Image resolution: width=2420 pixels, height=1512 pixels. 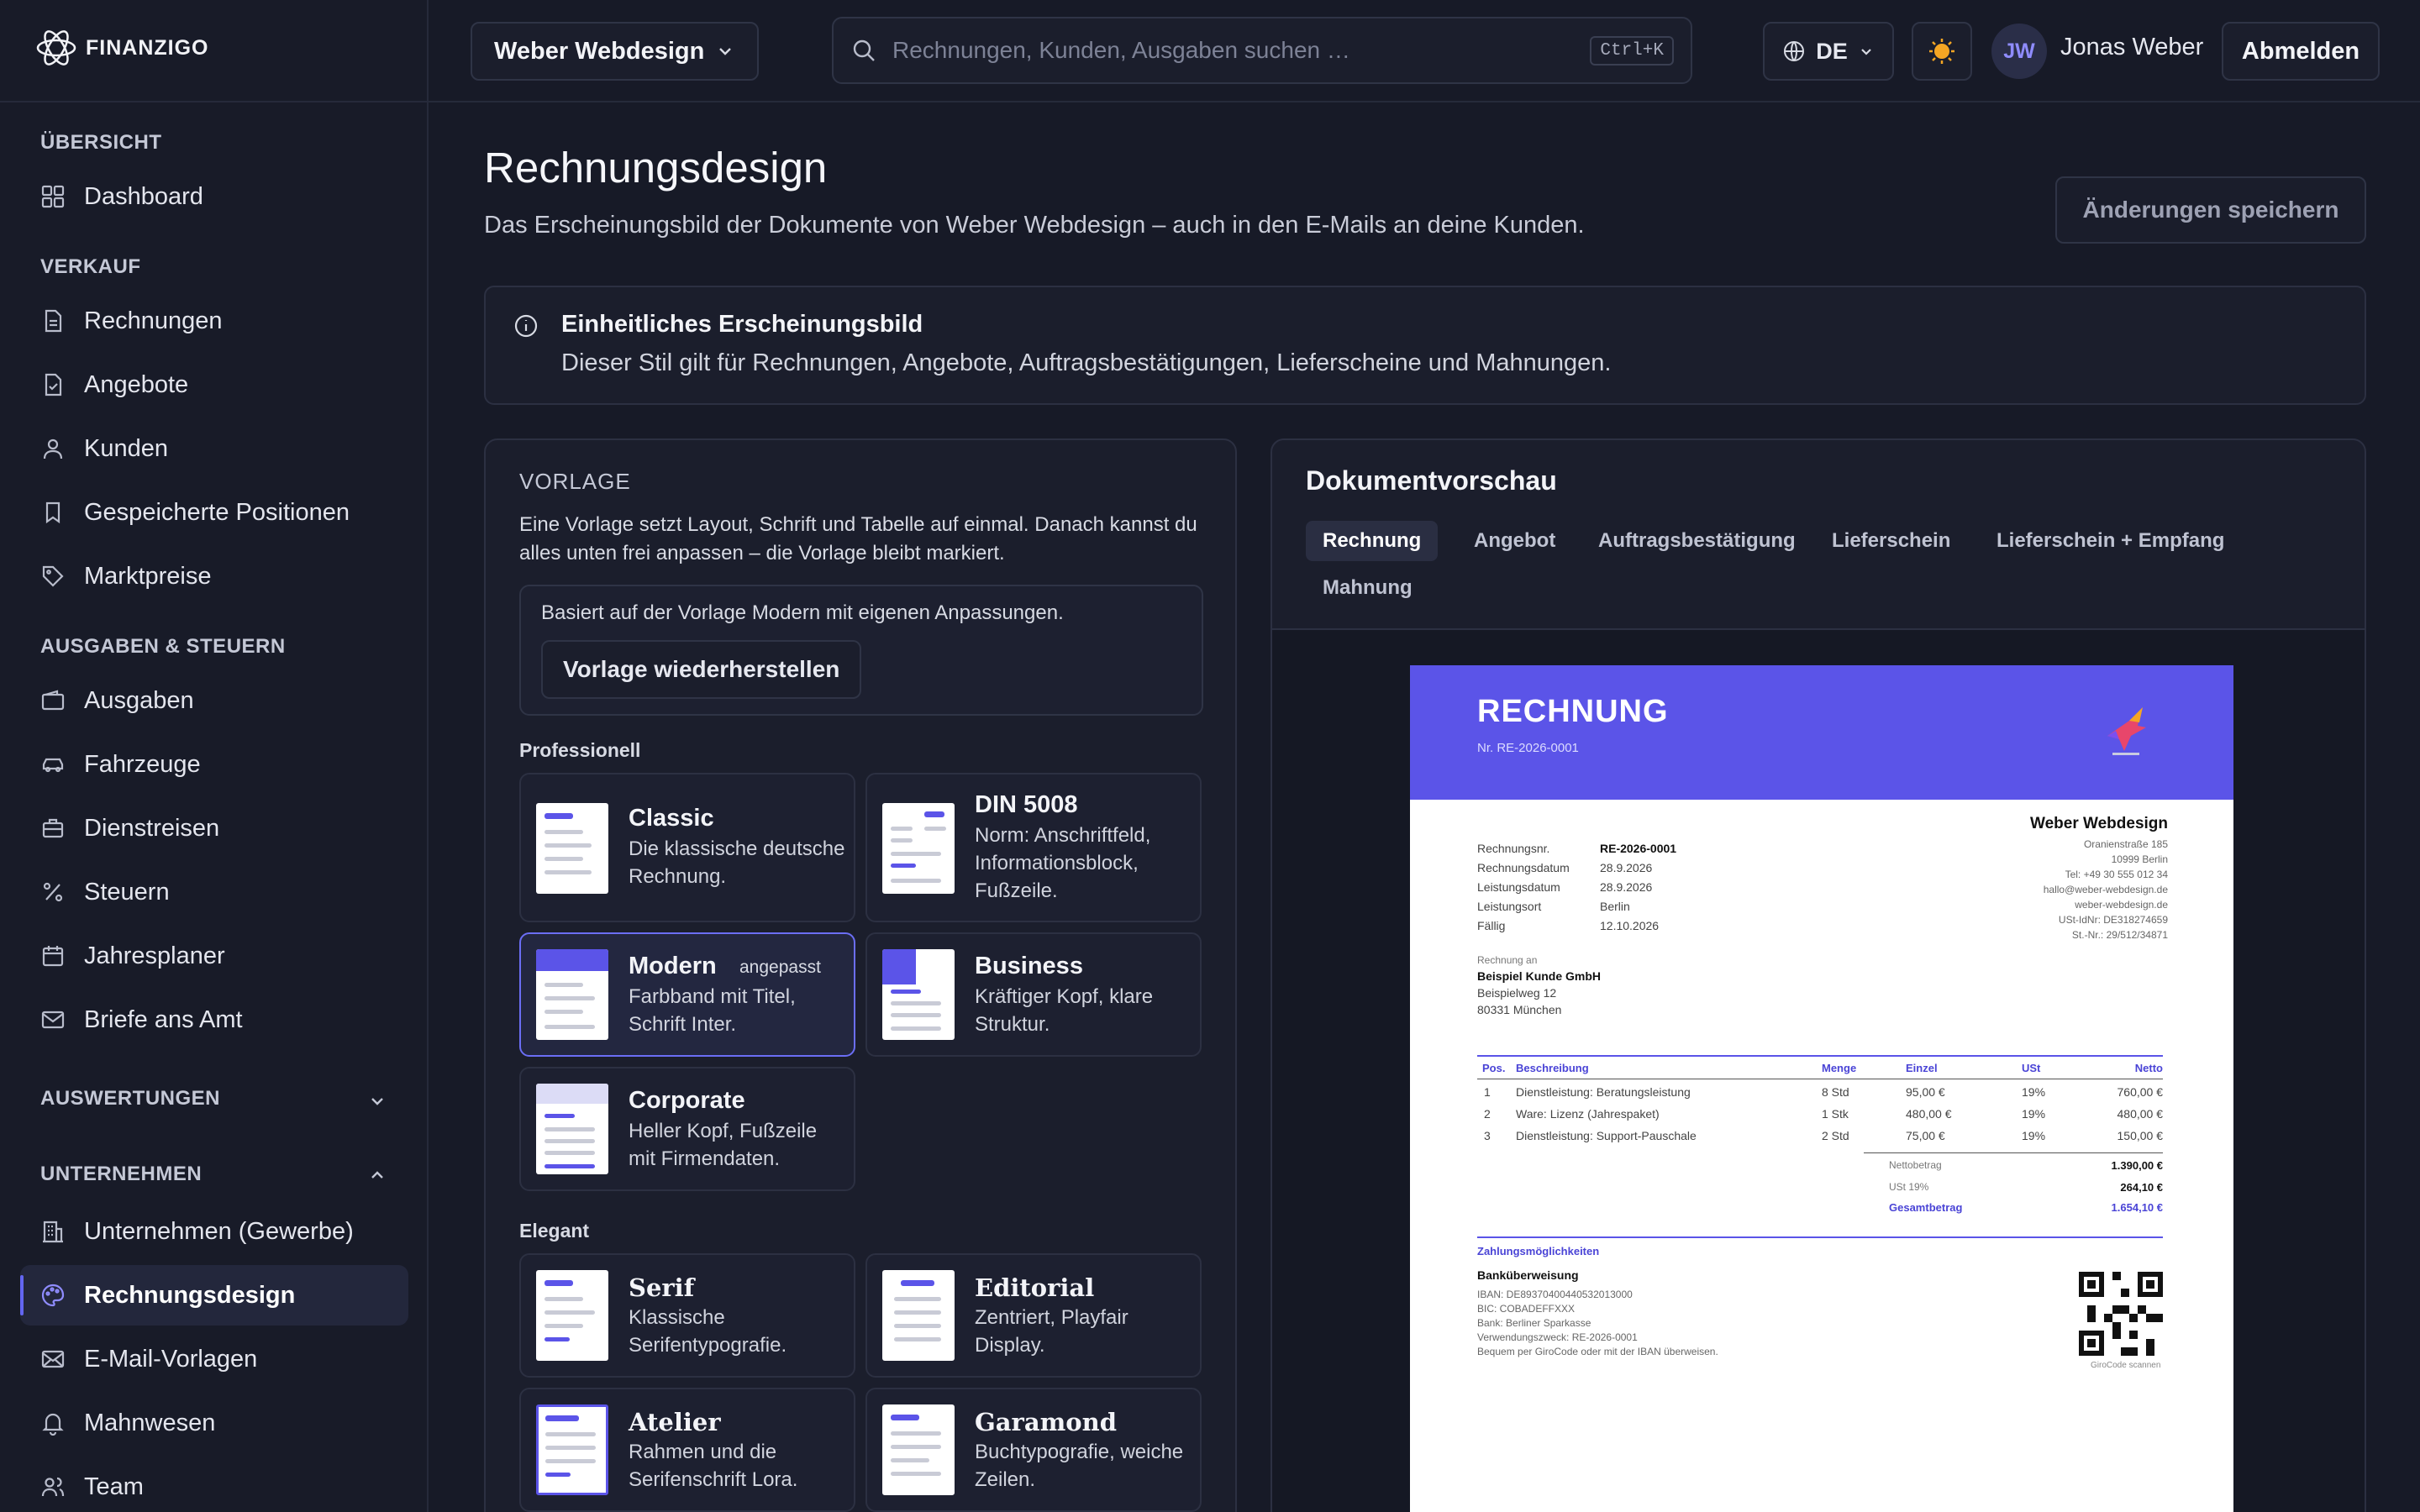 I want to click on document-icon, so click(x=53, y=321).